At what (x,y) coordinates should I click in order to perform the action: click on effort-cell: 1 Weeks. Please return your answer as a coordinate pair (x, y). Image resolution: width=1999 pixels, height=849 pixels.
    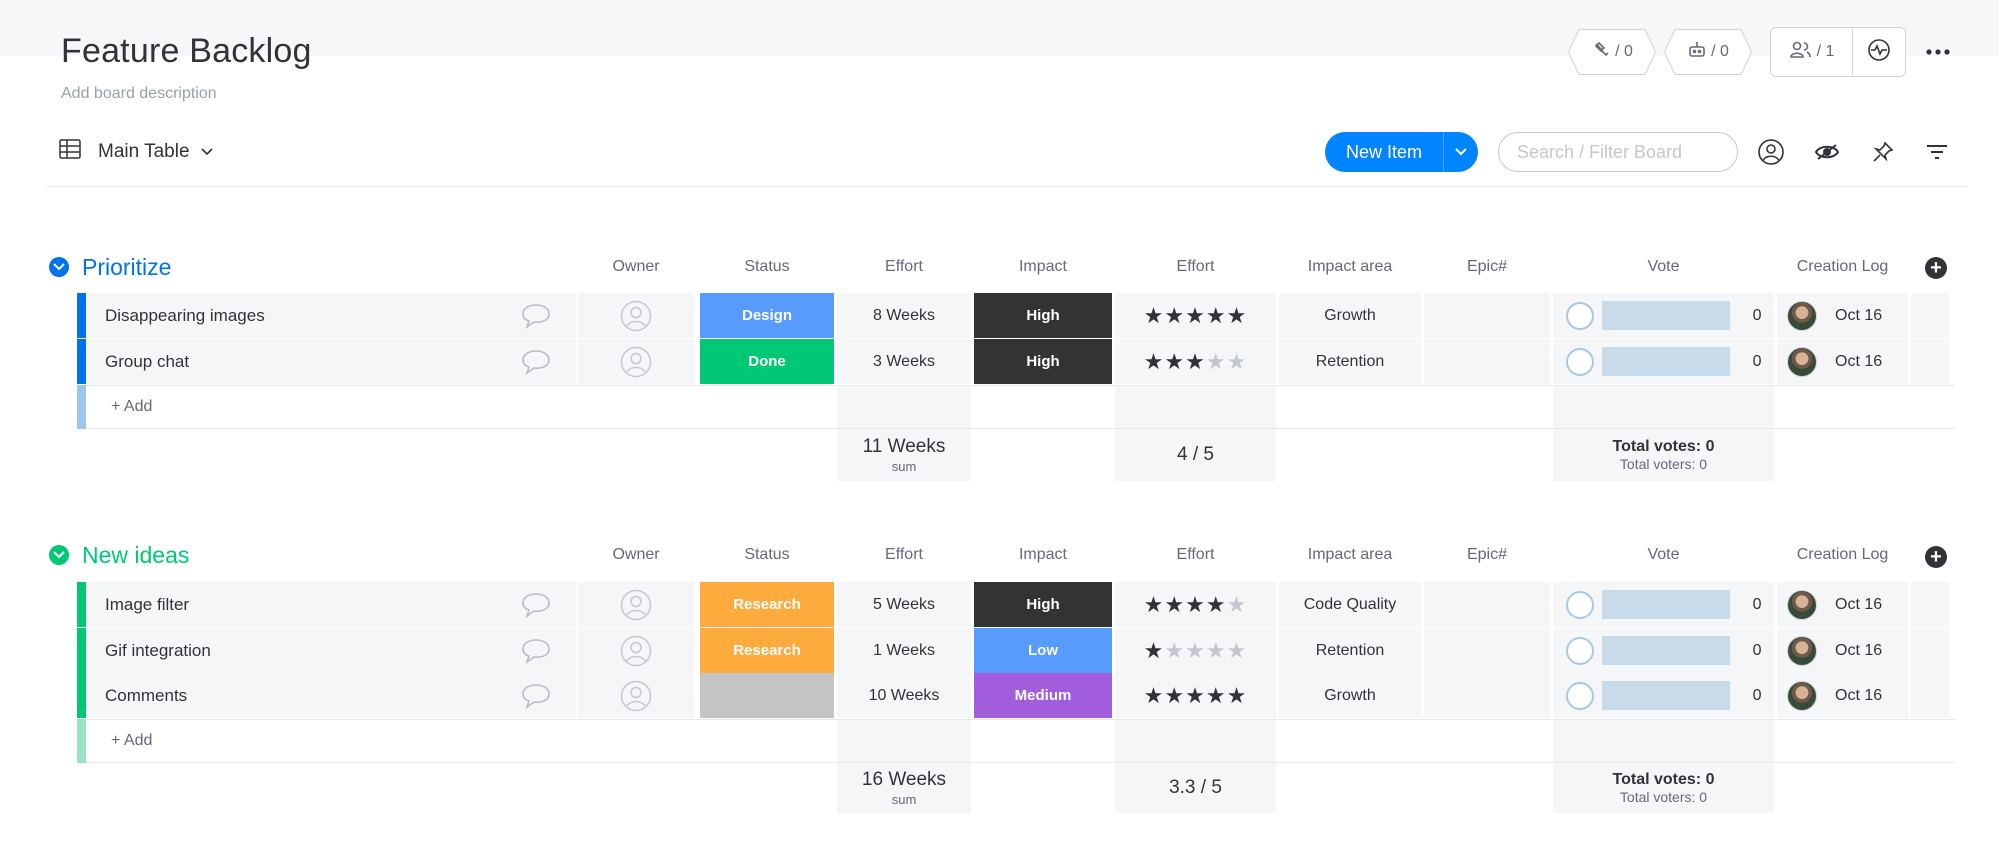
    Looking at the image, I should click on (904, 650).